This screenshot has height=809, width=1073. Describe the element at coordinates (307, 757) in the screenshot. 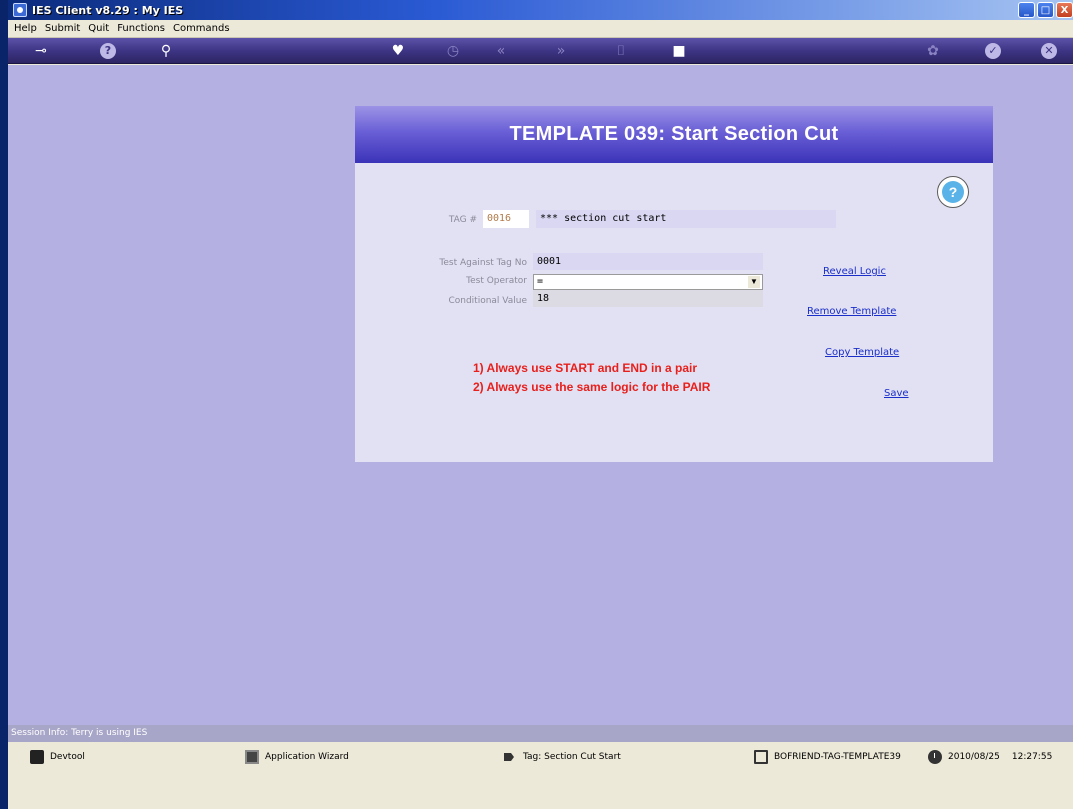

I see `app-wizard-label: Application Wizard` at that location.